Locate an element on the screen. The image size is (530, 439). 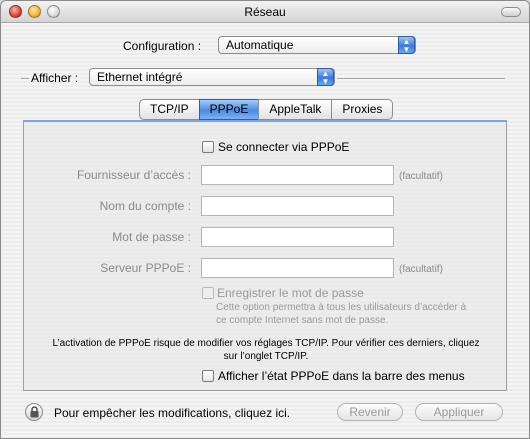
show-label: Afficher : is located at coordinates (55, 78).